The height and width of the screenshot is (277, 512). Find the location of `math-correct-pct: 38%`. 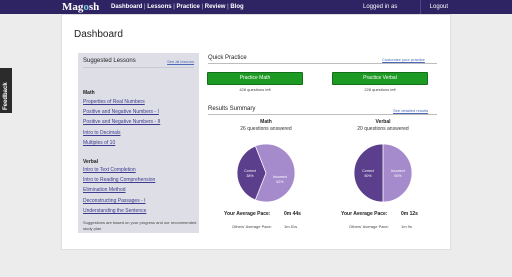

math-correct-pct: 38% is located at coordinates (250, 176).